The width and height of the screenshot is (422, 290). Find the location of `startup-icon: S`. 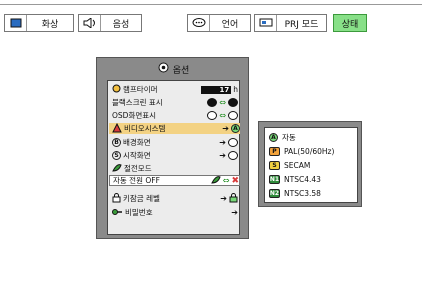

startup-icon: S is located at coordinates (116, 155).